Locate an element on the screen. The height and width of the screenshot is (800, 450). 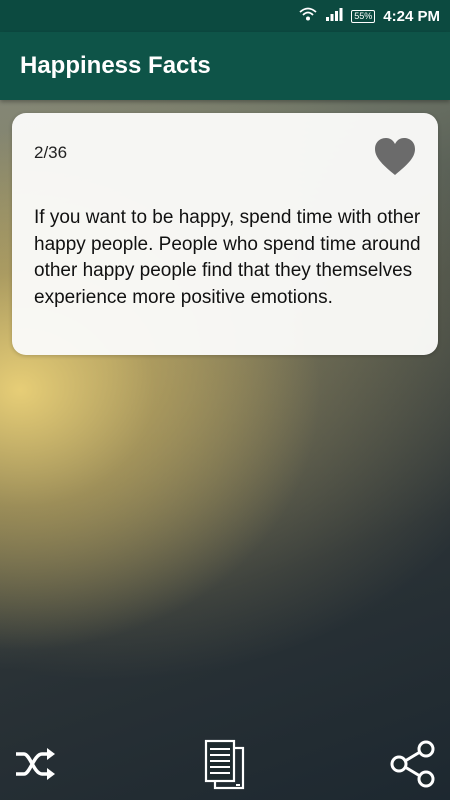
share-icon is located at coordinates (413, 764).